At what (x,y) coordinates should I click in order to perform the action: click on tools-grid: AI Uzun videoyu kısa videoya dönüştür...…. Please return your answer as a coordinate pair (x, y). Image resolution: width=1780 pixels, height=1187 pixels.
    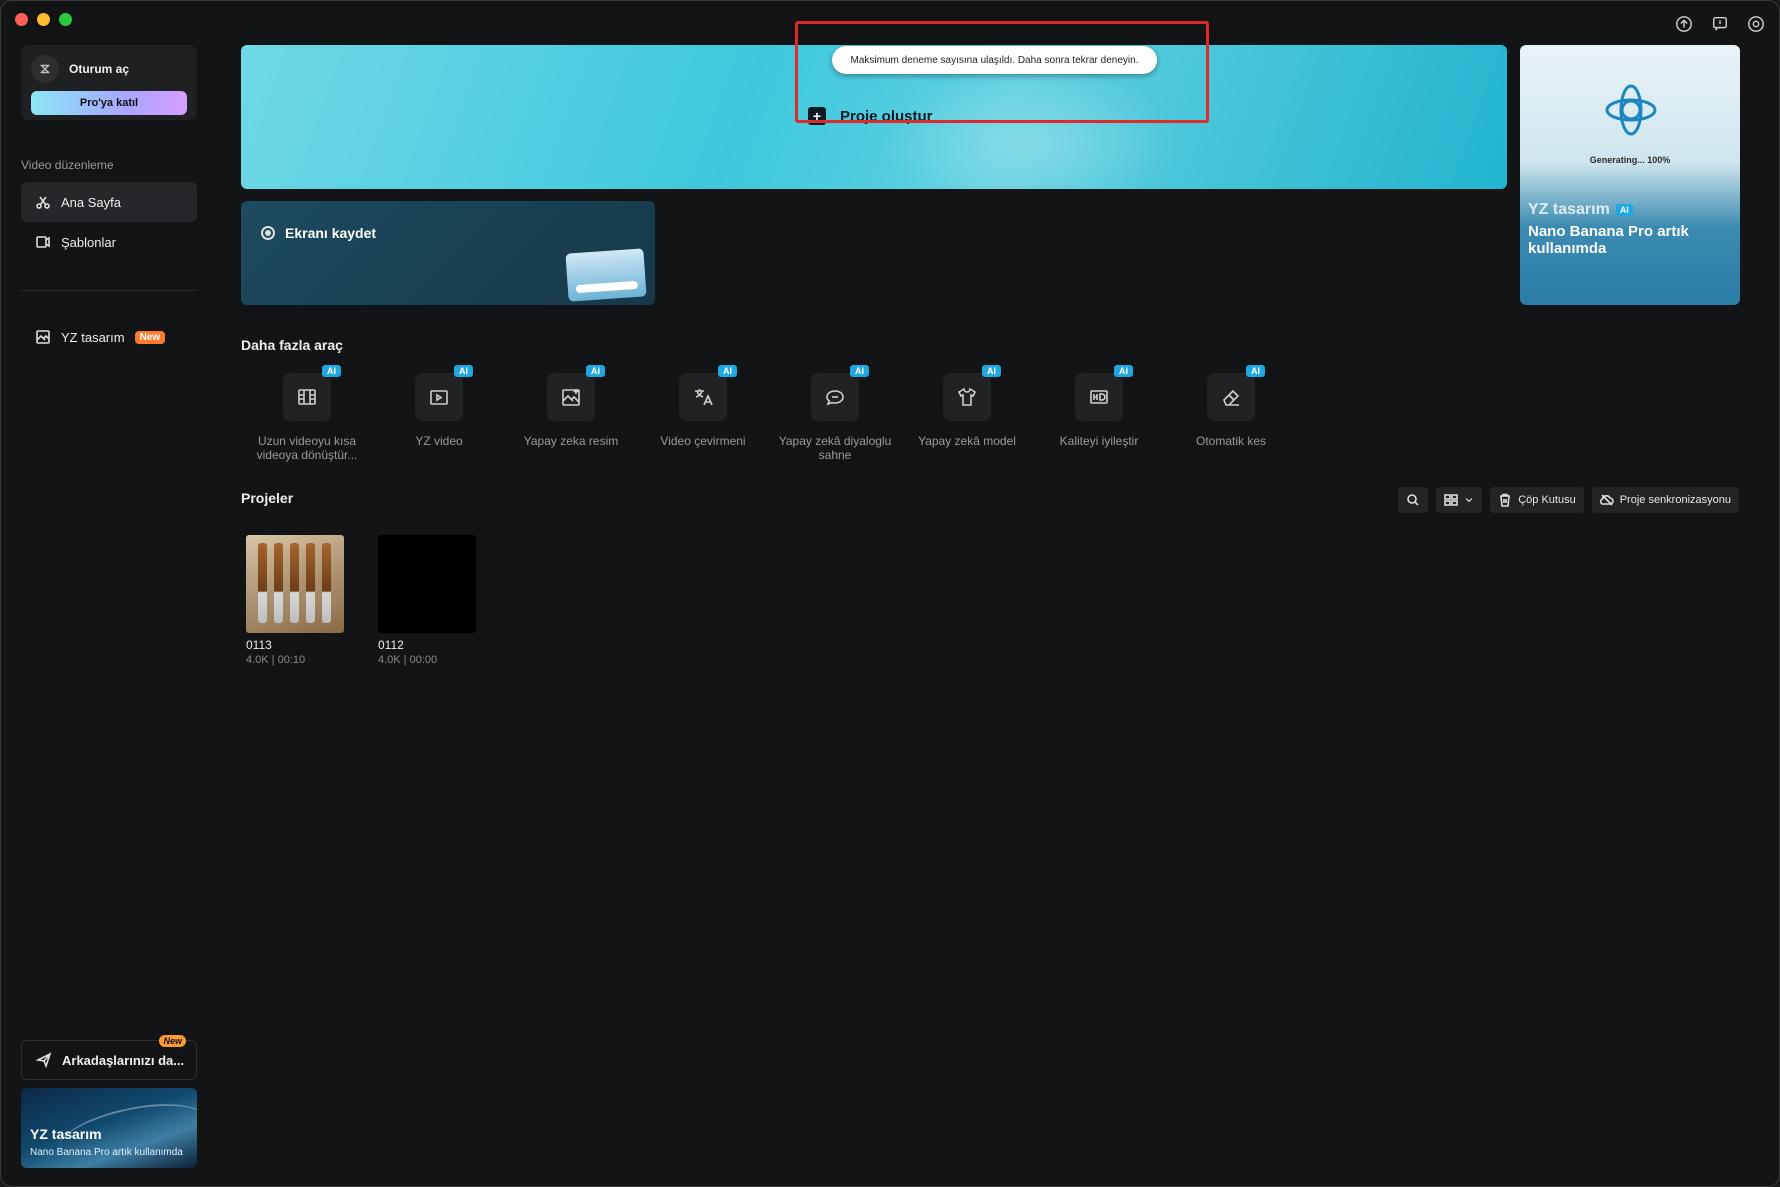
    Looking at the image, I should click on (769, 413).